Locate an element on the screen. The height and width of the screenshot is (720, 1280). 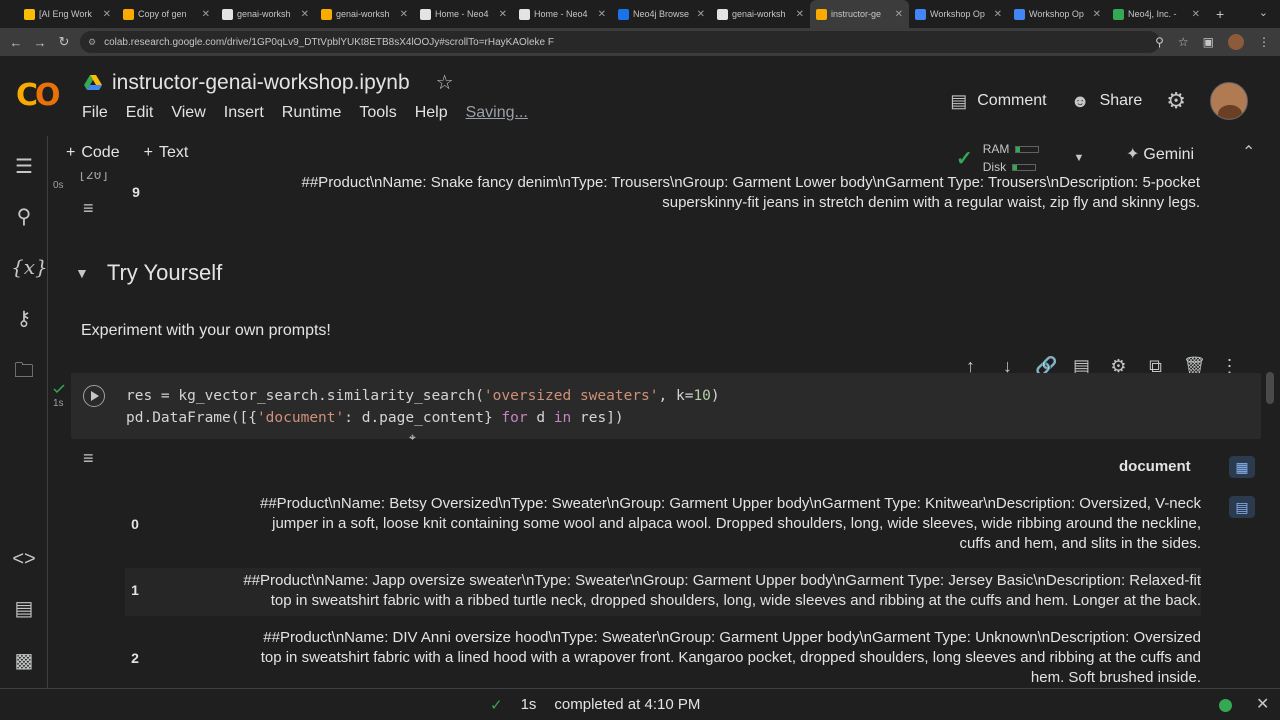
add-code-button: + Code is located at coordinates (93, 153).